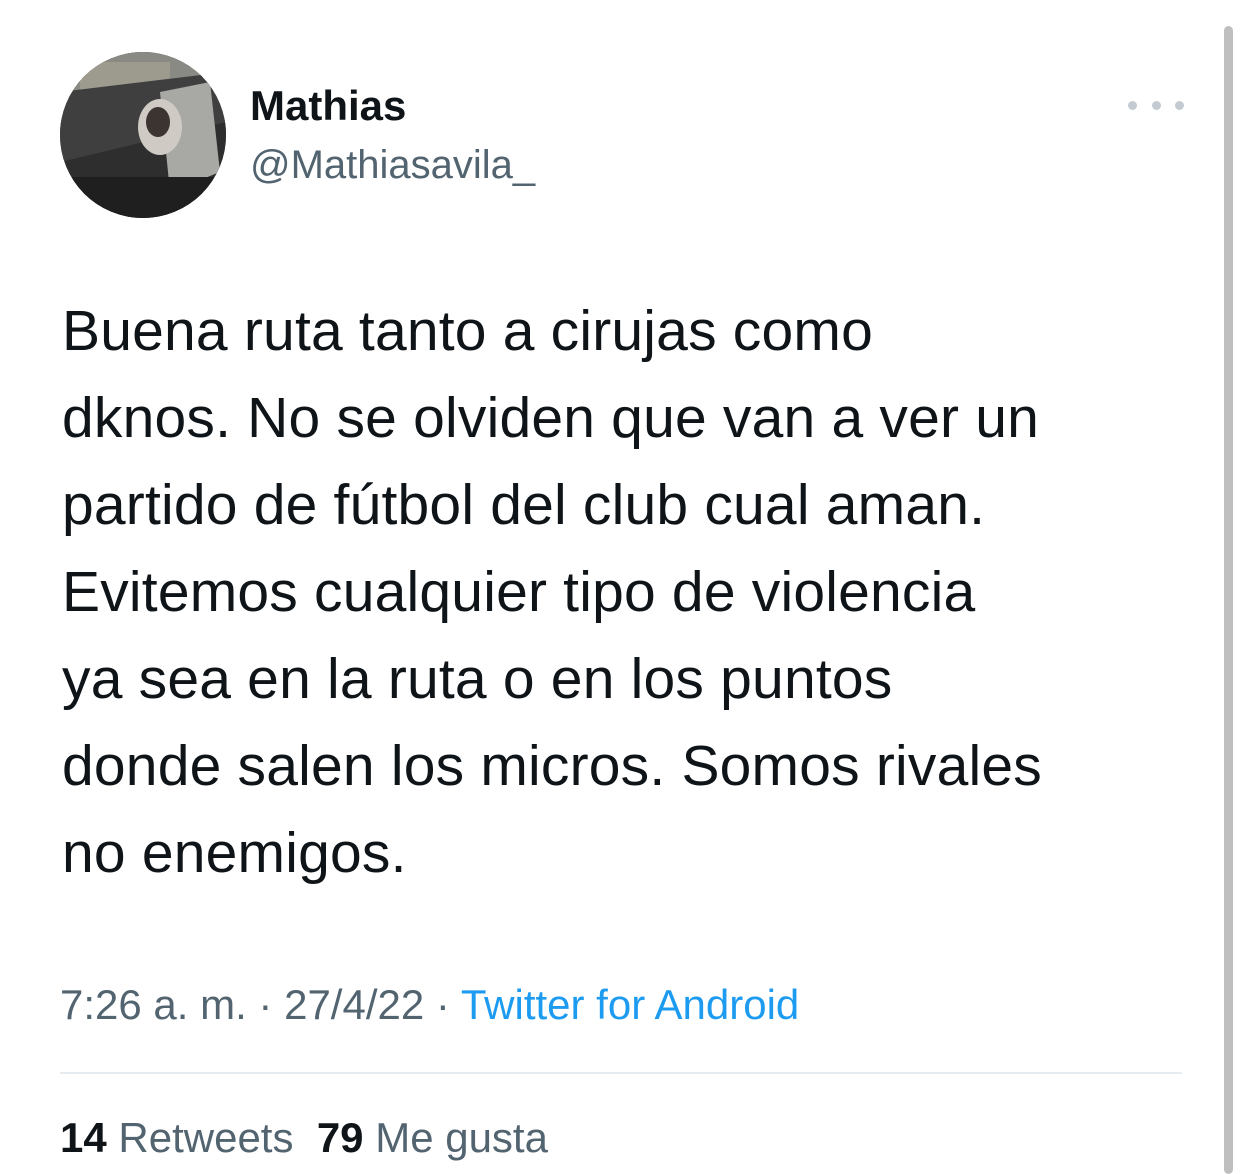 Image resolution: width=1242 pixels, height=1174 pixels. I want to click on divider, so click(621, 1073).